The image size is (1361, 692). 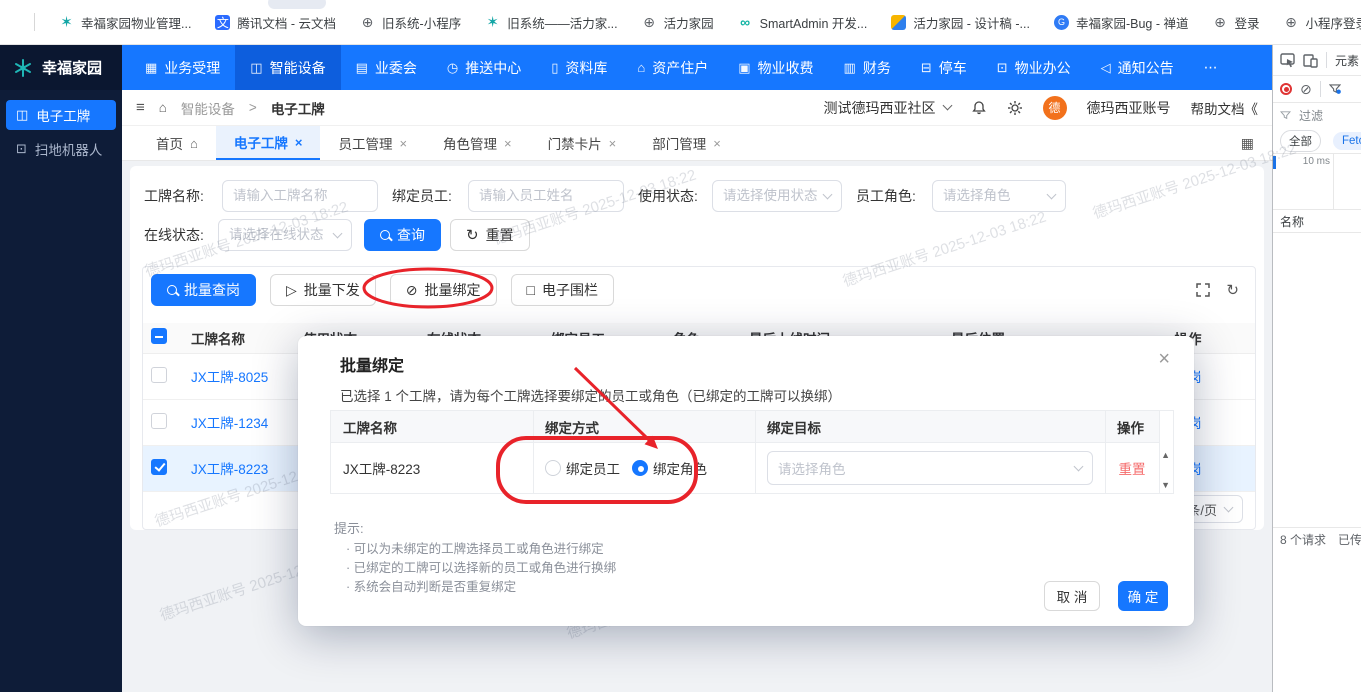 I want to click on refresh-icon: ↻, so click(x=1232, y=290).